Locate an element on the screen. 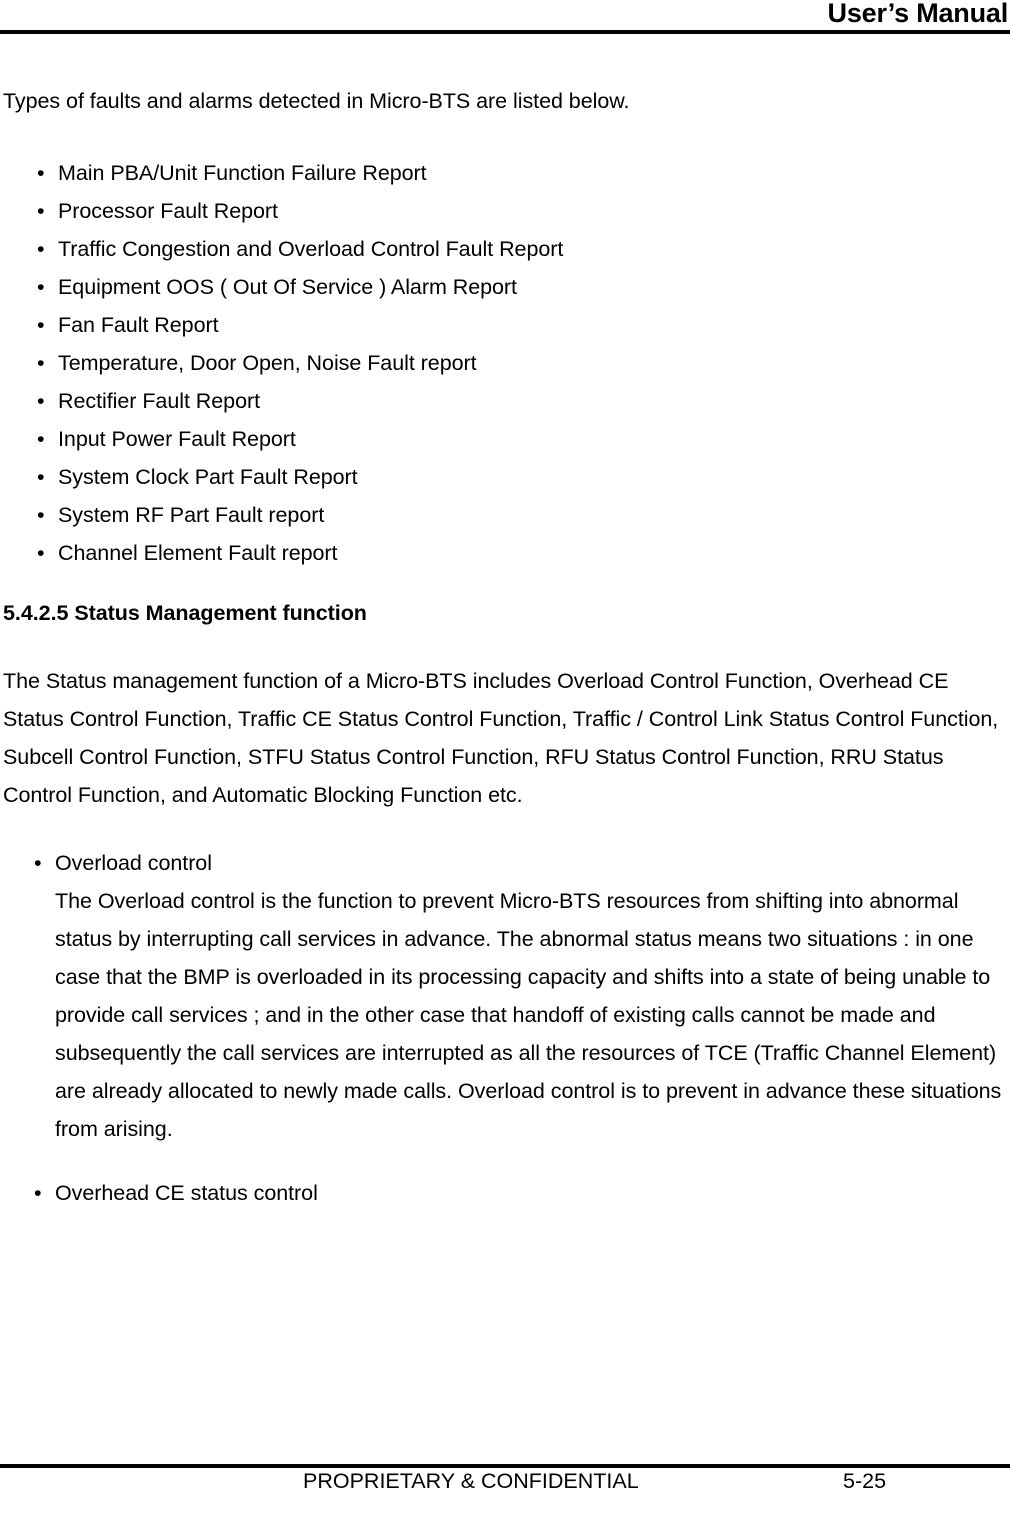 Image resolution: width=1010 pixels, height=1516 pixels. list-item-label: Input Power Fault Report is located at coordinates (177, 439).